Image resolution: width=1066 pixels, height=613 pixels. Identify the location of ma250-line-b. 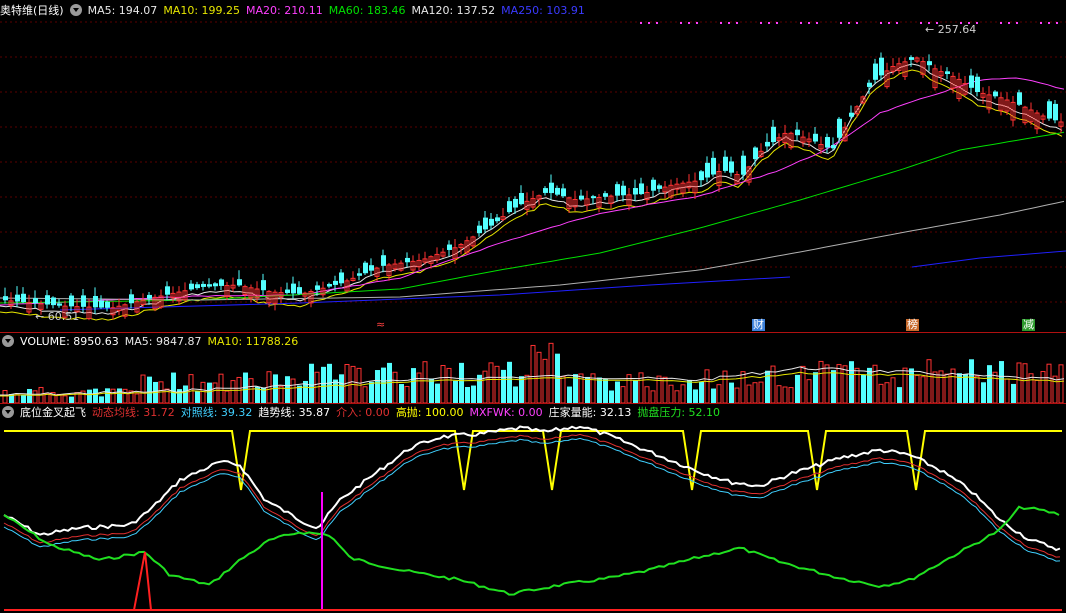
(988, 259).